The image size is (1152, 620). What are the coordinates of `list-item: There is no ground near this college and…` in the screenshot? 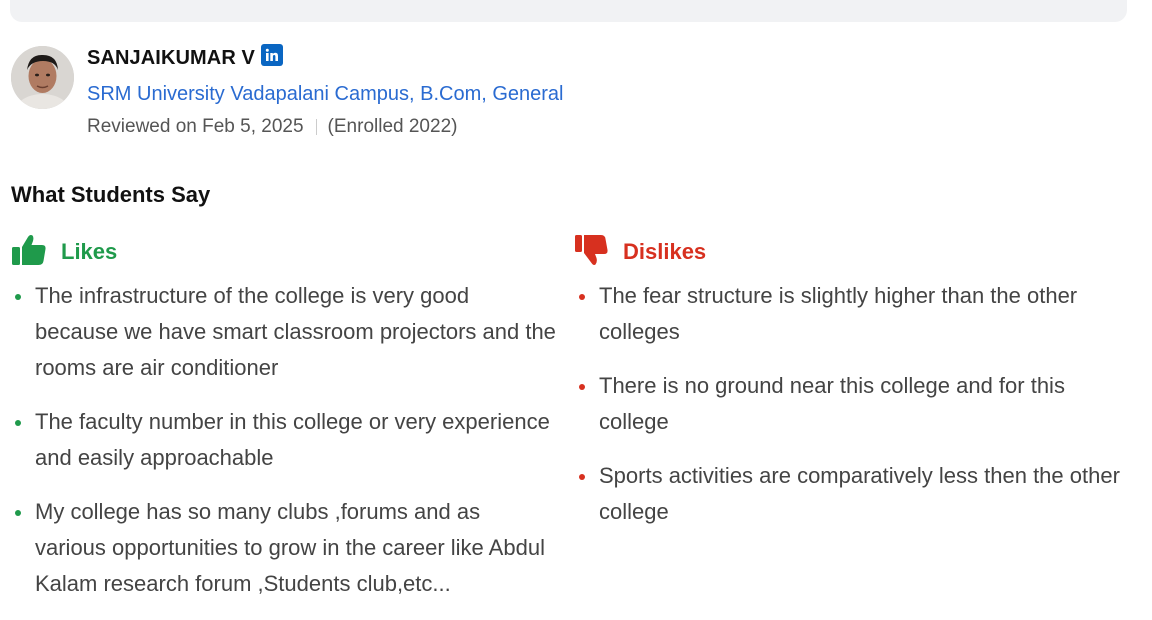 It's located at (847, 404).